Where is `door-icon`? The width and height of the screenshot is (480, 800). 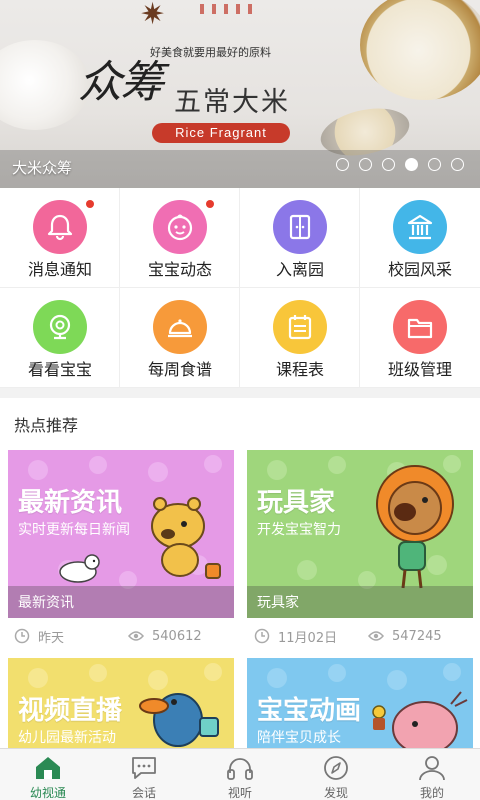
door-icon is located at coordinates (300, 227).